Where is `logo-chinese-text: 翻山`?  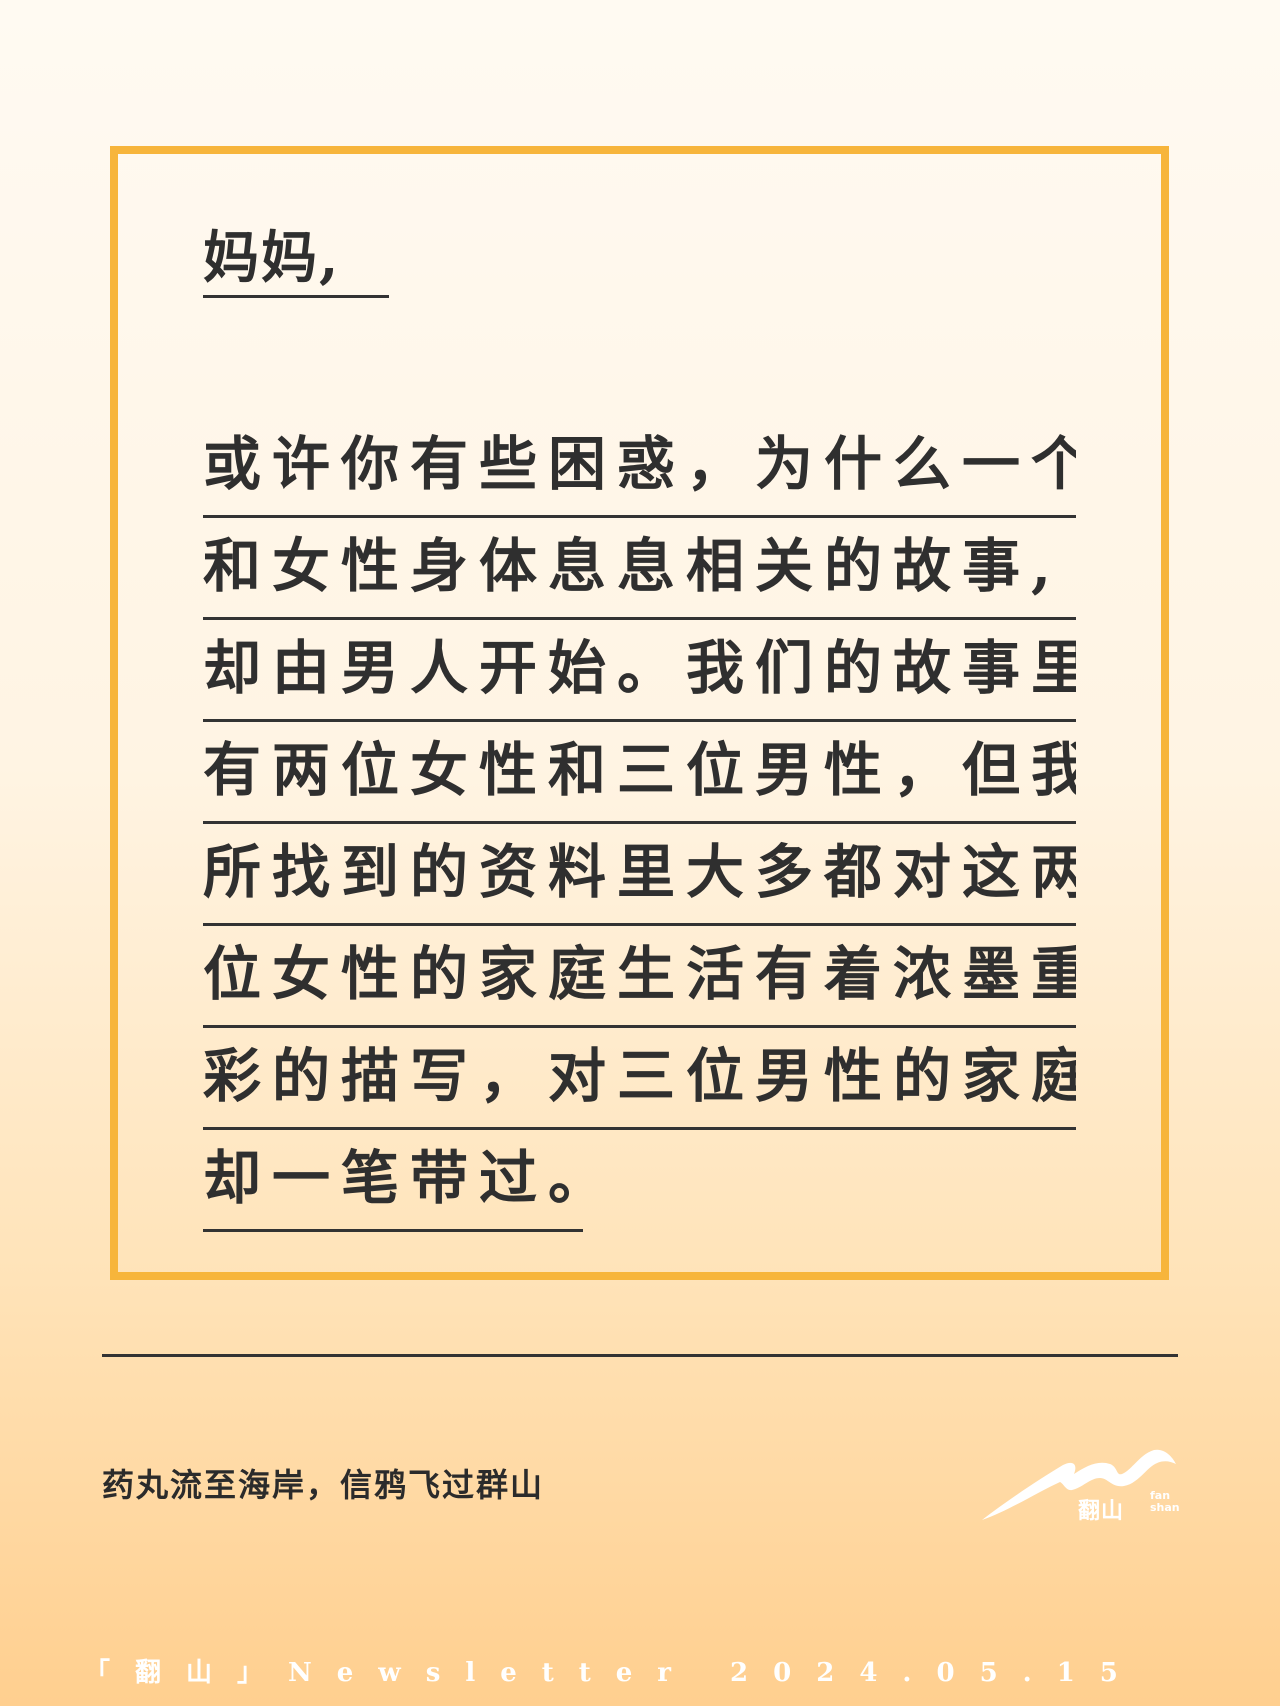
logo-chinese-text: 翻山 is located at coordinates (1101, 1511).